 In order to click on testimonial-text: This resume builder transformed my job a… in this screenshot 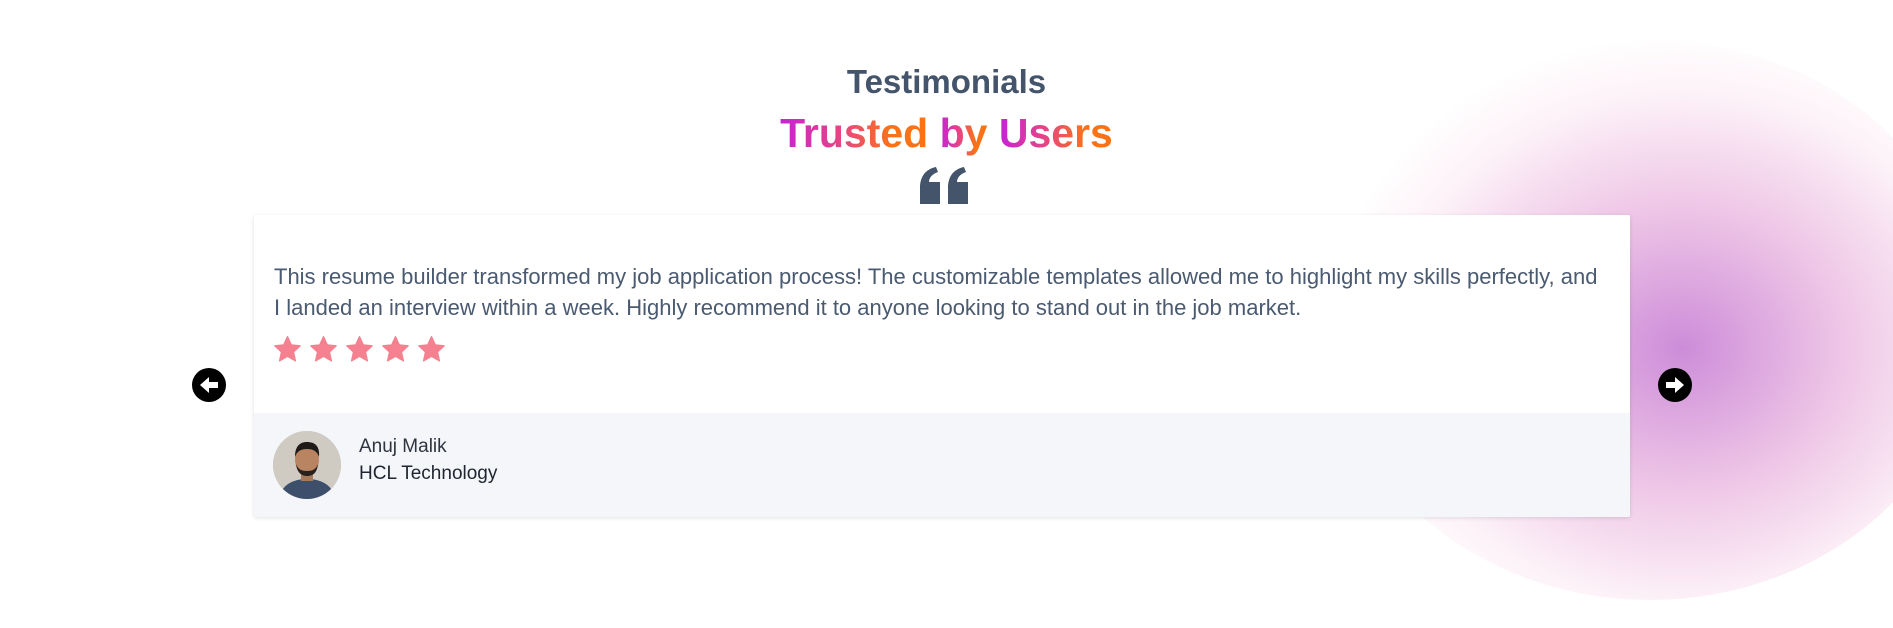, I will do `click(936, 292)`.